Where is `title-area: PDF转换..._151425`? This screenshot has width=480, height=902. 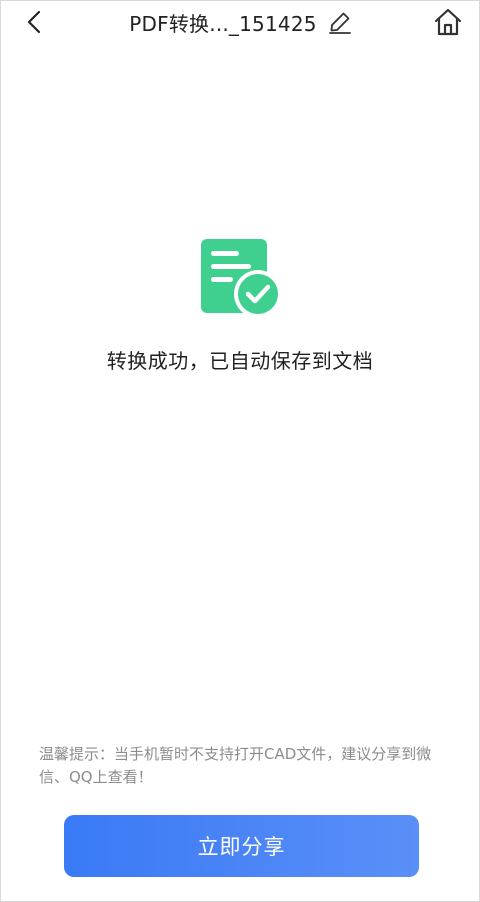 title-area: PDF转换..._151425 is located at coordinates (240, 22).